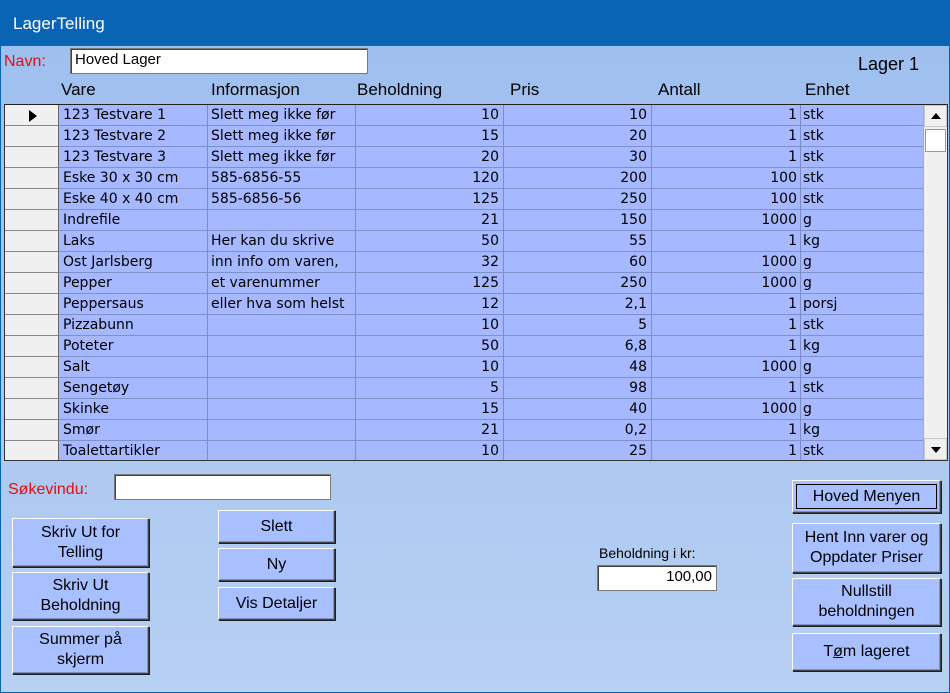  I want to click on main-menu-button: Hoved Menyen, so click(866, 496).